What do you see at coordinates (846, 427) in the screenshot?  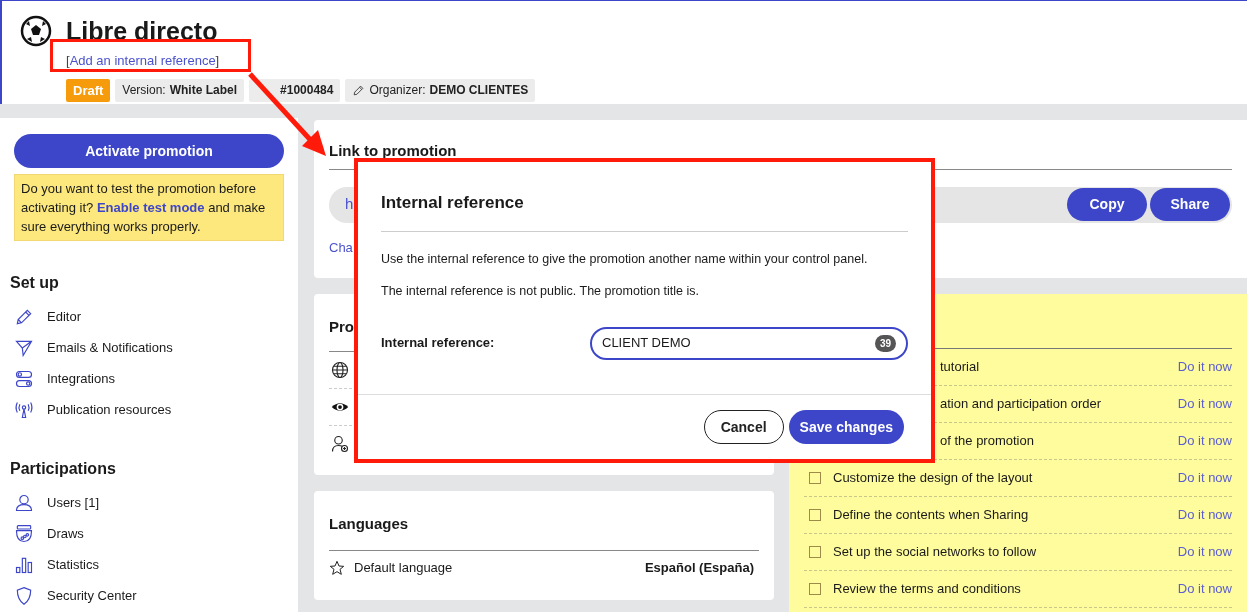 I see `save-button: Save changes` at bounding box center [846, 427].